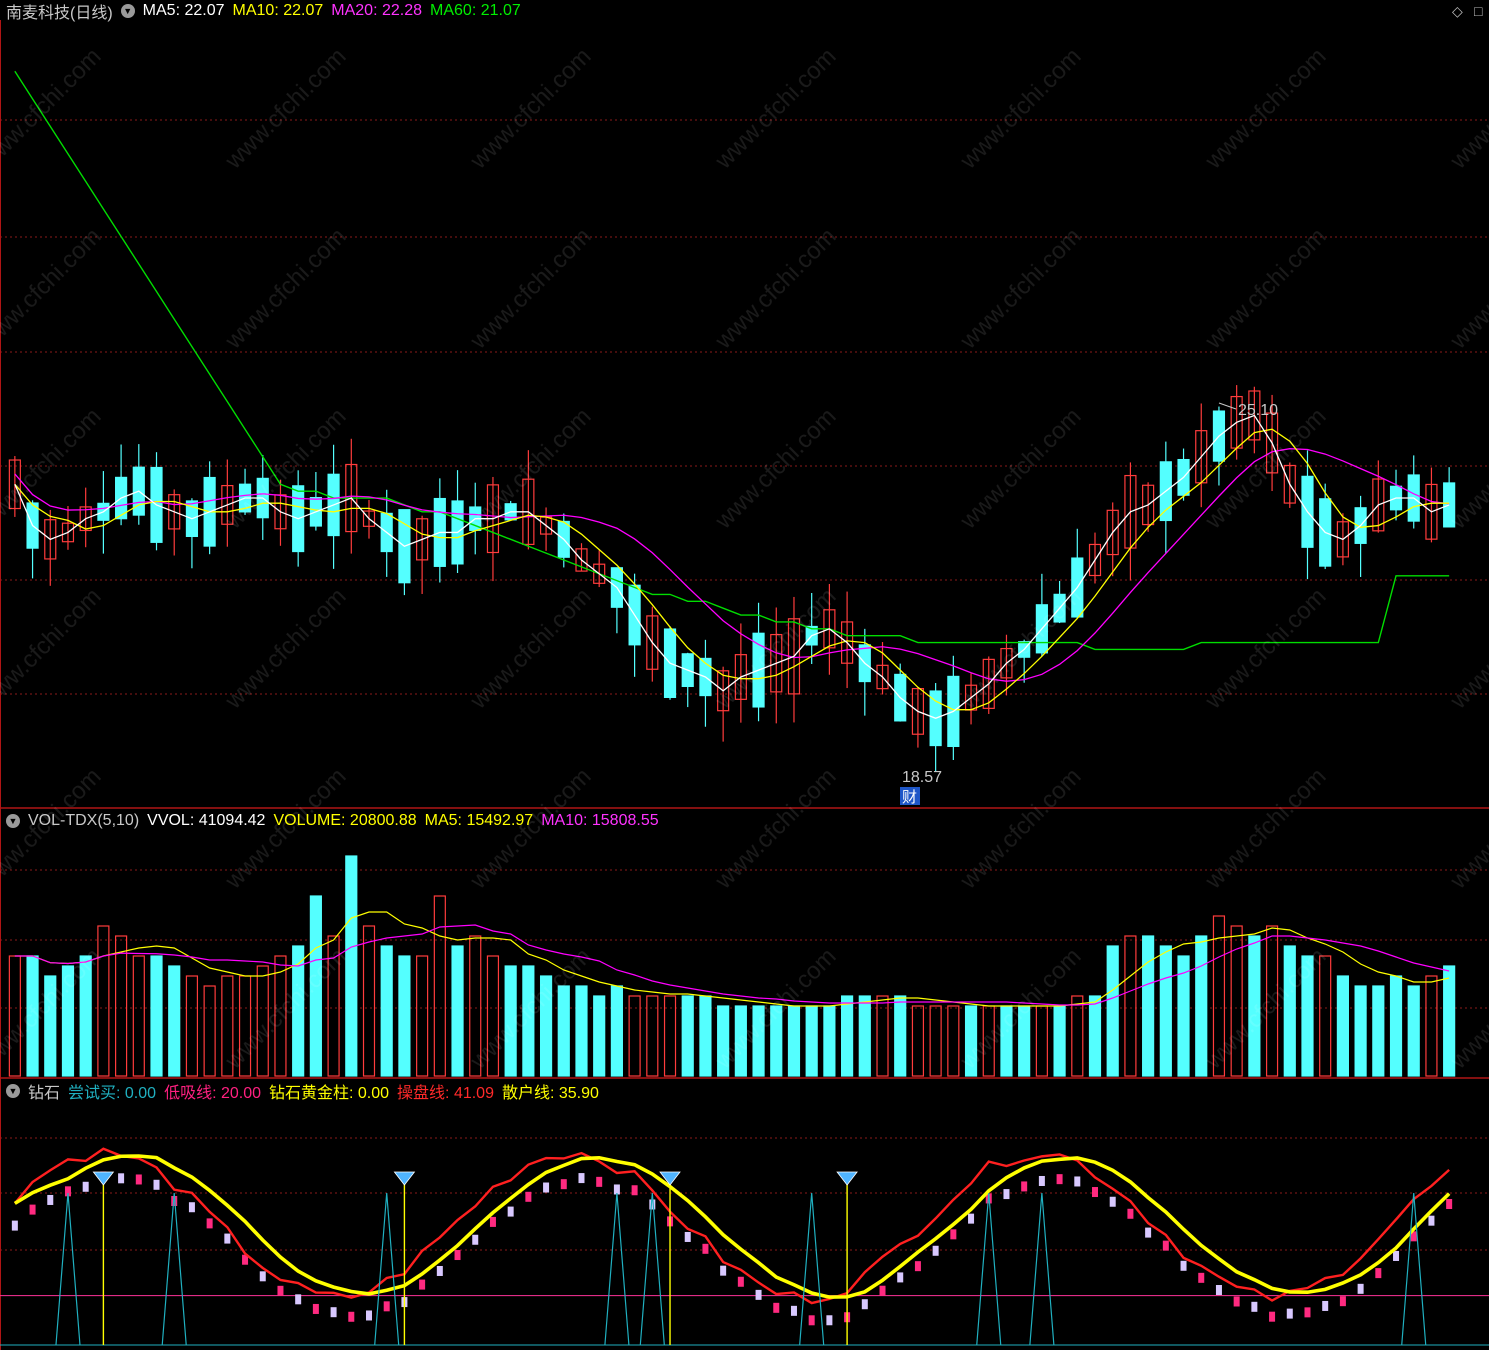 This screenshot has height=1350, width=1489. Describe the element at coordinates (1457, 11) in the screenshot. I see `restore-icon: ◇` at that location.